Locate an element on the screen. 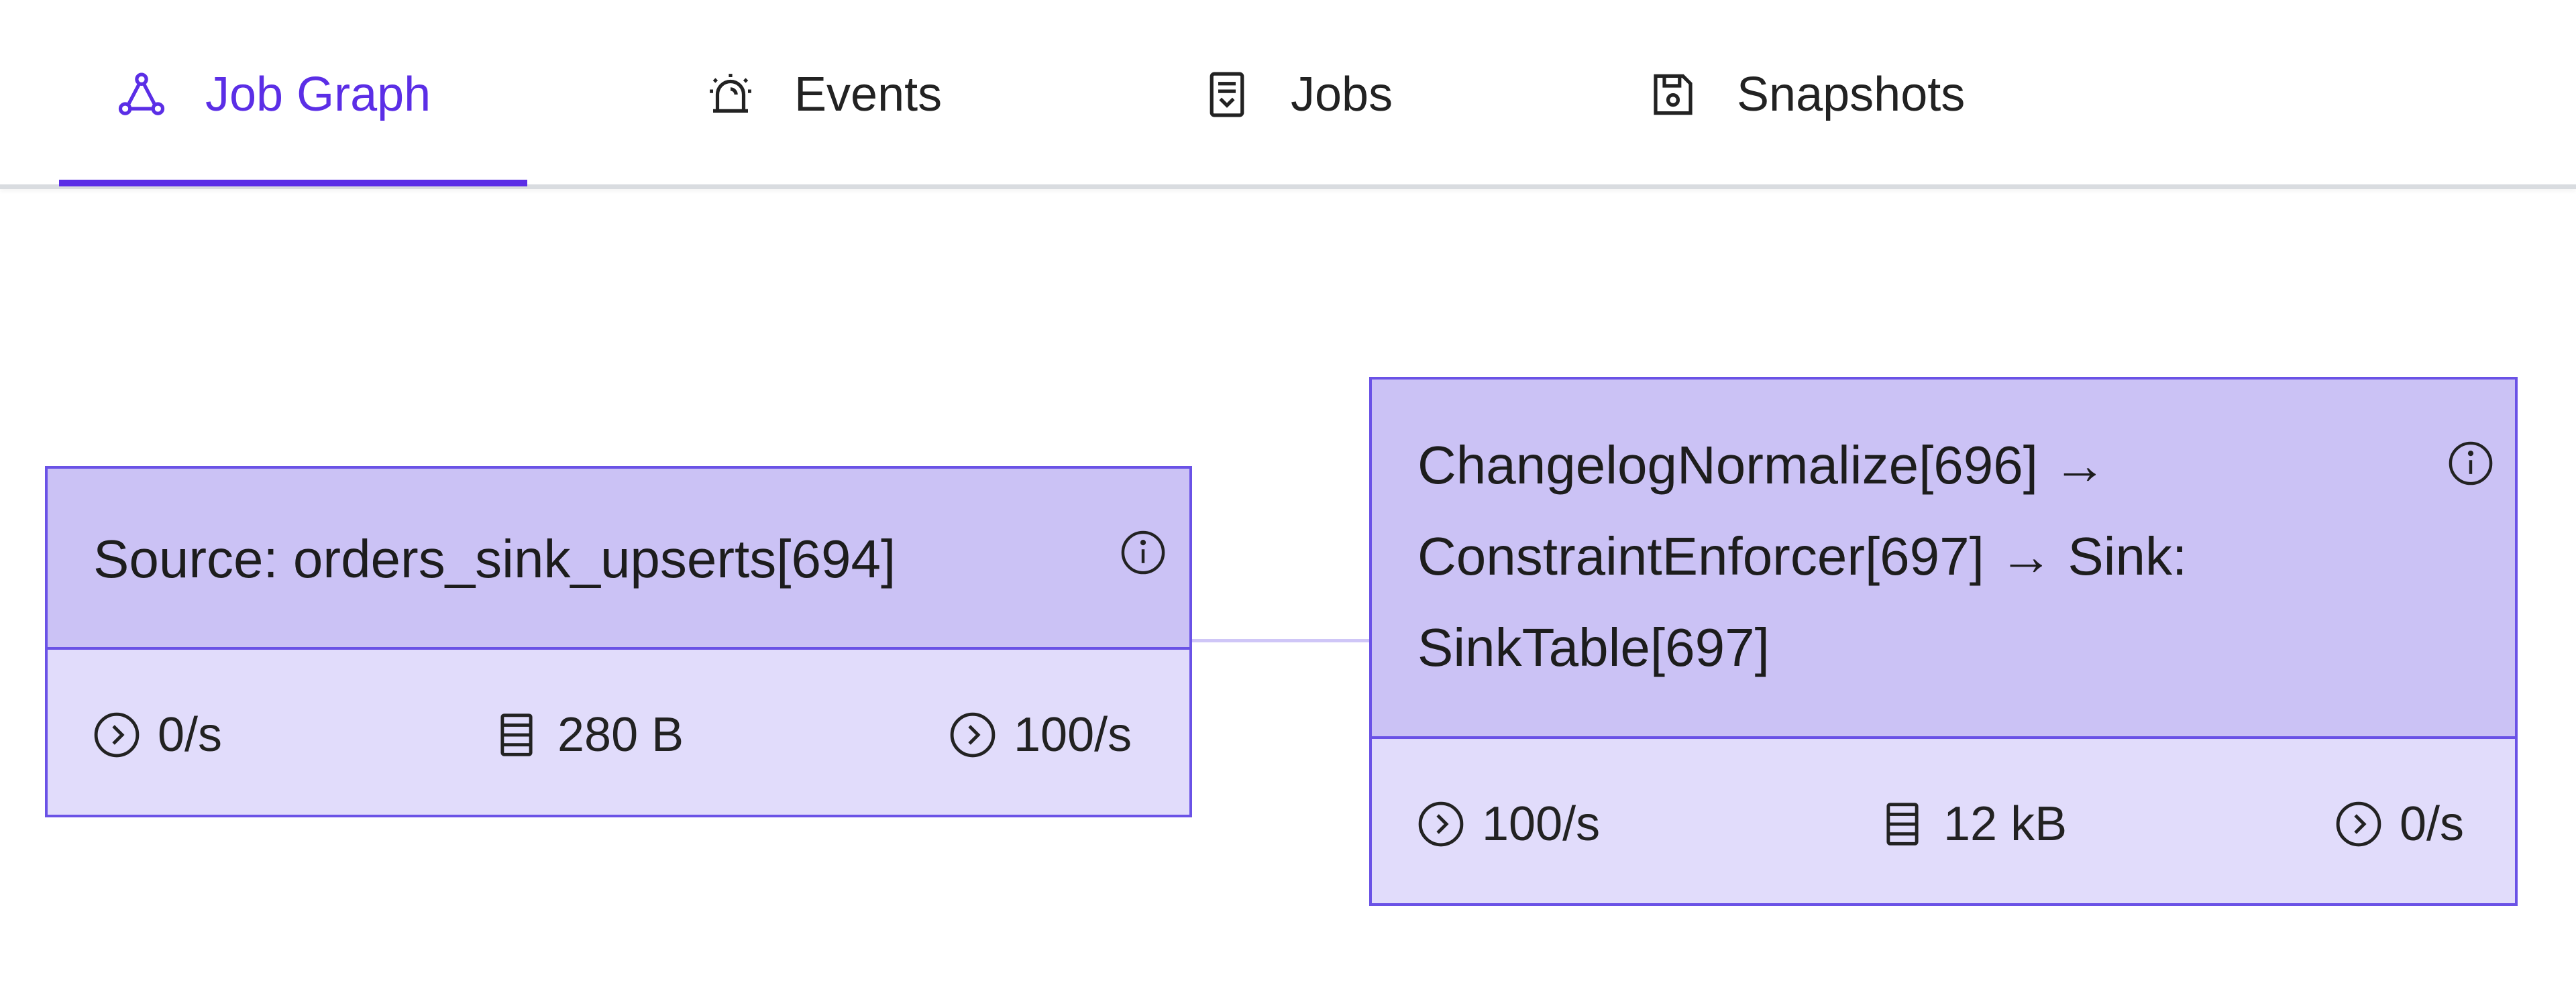 The image size is (2576, 985). node-title-line: ChangelogNormalize[696] → is located at coordinates (1762, 465).